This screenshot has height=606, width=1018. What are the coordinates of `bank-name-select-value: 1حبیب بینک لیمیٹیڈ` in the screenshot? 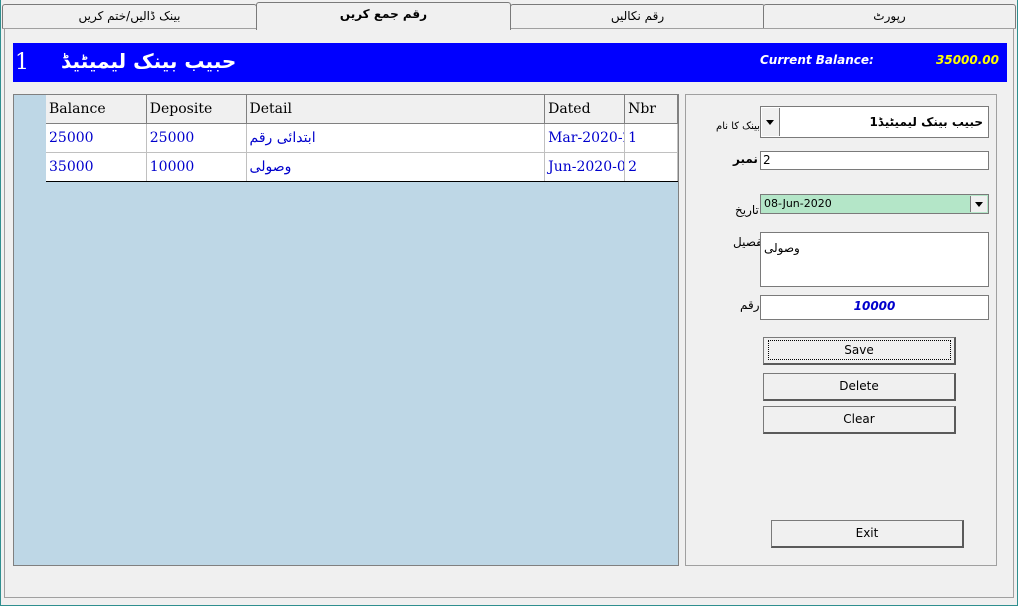 It's located at (926, 122).